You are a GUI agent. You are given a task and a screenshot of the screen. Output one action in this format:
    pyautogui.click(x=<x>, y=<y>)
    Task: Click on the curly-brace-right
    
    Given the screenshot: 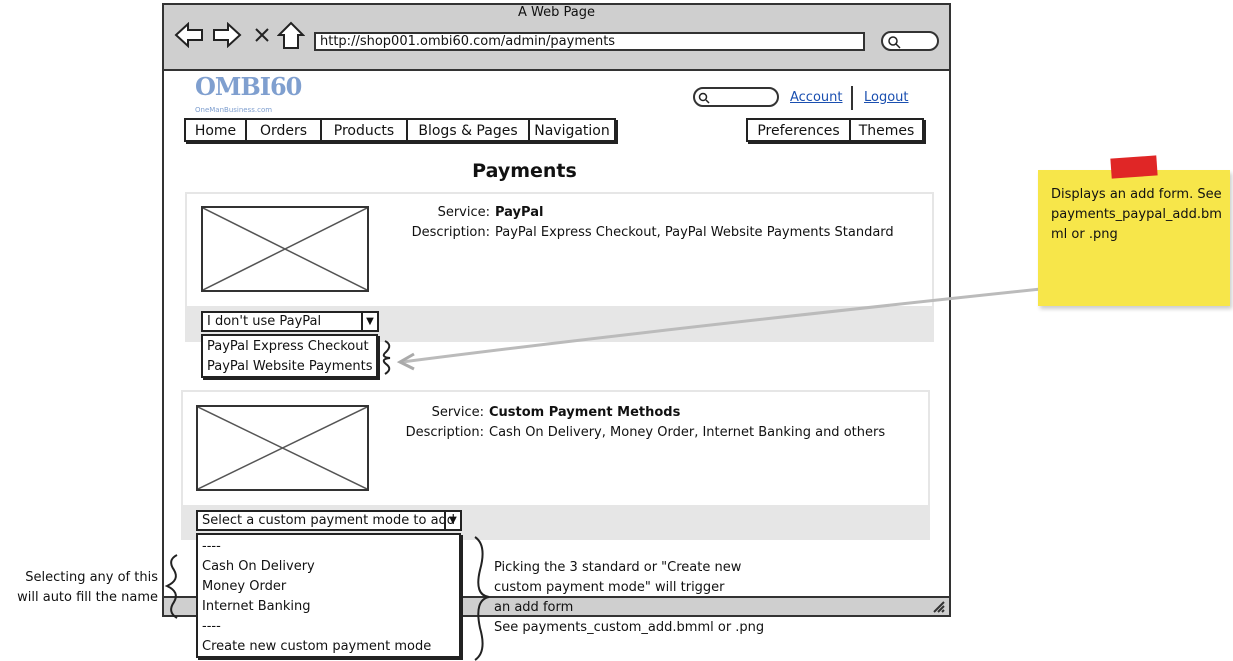 What is the action you would take?
    pyautogui.click(x=482, y=598)
    